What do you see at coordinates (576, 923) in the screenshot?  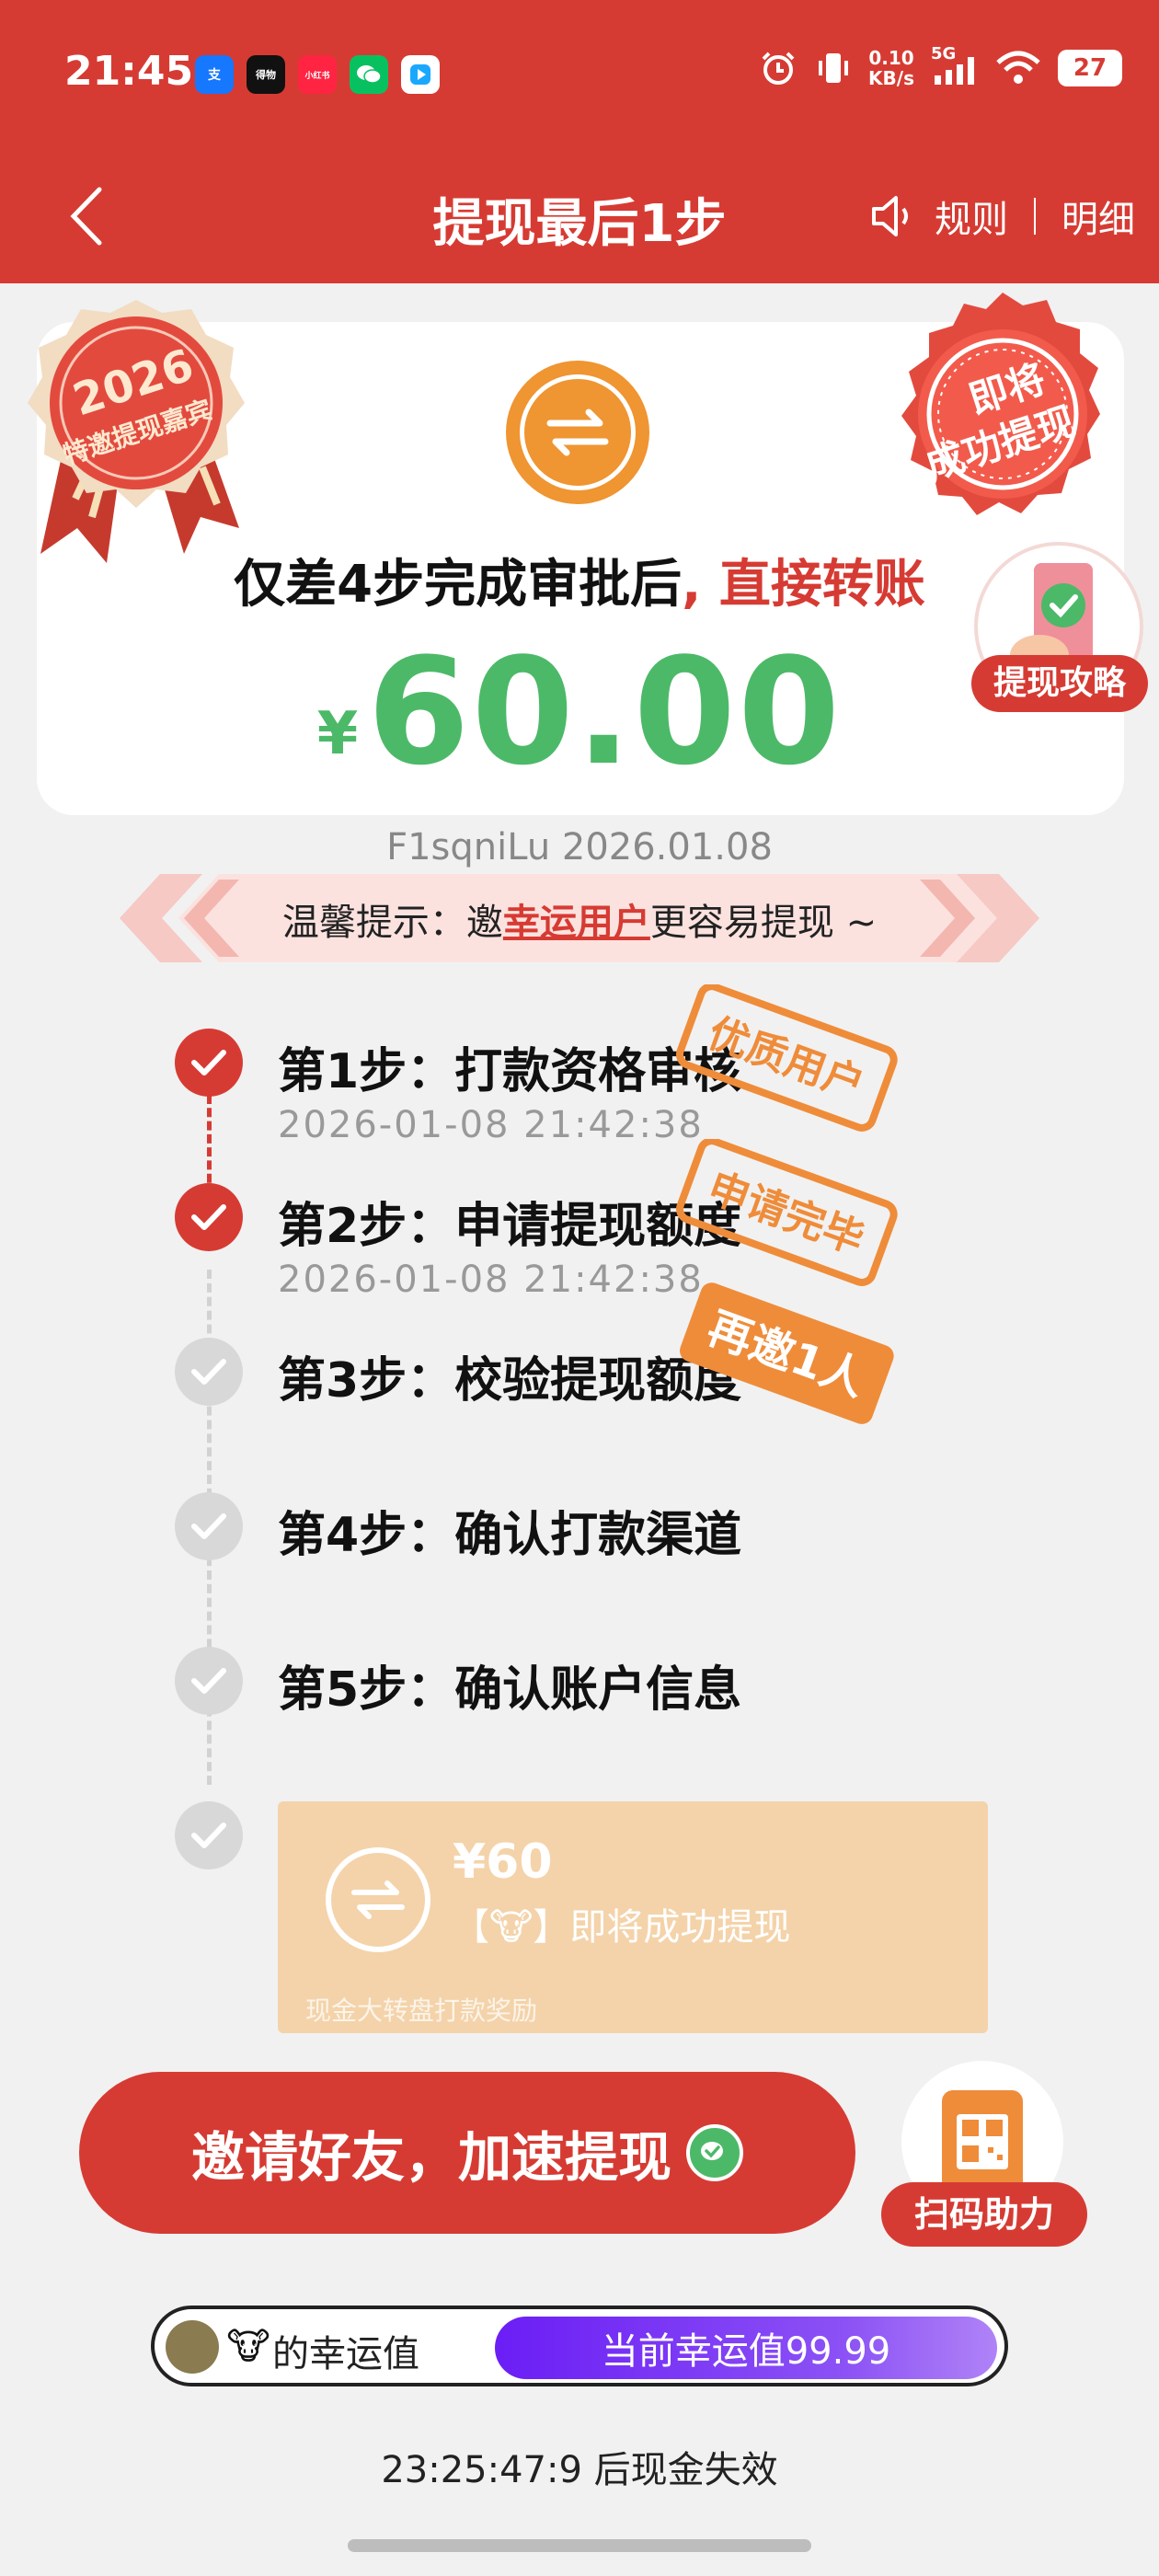 I see `lucky-user-link: 幸运用户` at bounding box center [576, 923].